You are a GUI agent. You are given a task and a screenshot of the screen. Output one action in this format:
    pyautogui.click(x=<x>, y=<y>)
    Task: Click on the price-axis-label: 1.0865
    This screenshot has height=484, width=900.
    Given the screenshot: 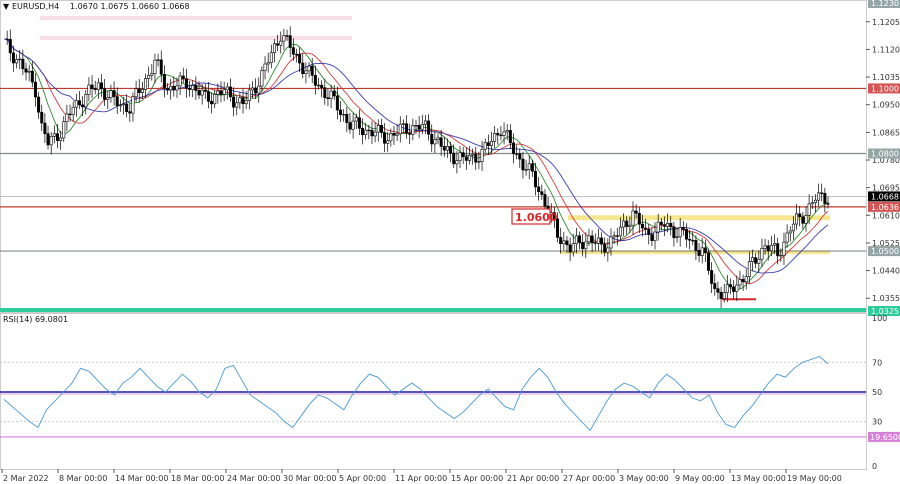 What is the action you would take?
    pyautogui.click(x=886, y=132)
    